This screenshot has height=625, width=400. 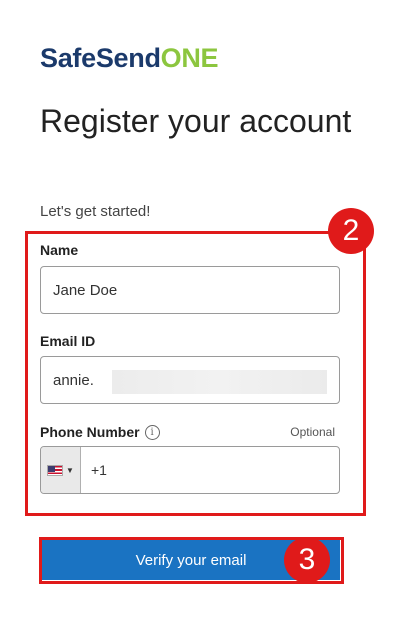 I want to click on brand-name-part2: ONE, so click(x=189, y=58).